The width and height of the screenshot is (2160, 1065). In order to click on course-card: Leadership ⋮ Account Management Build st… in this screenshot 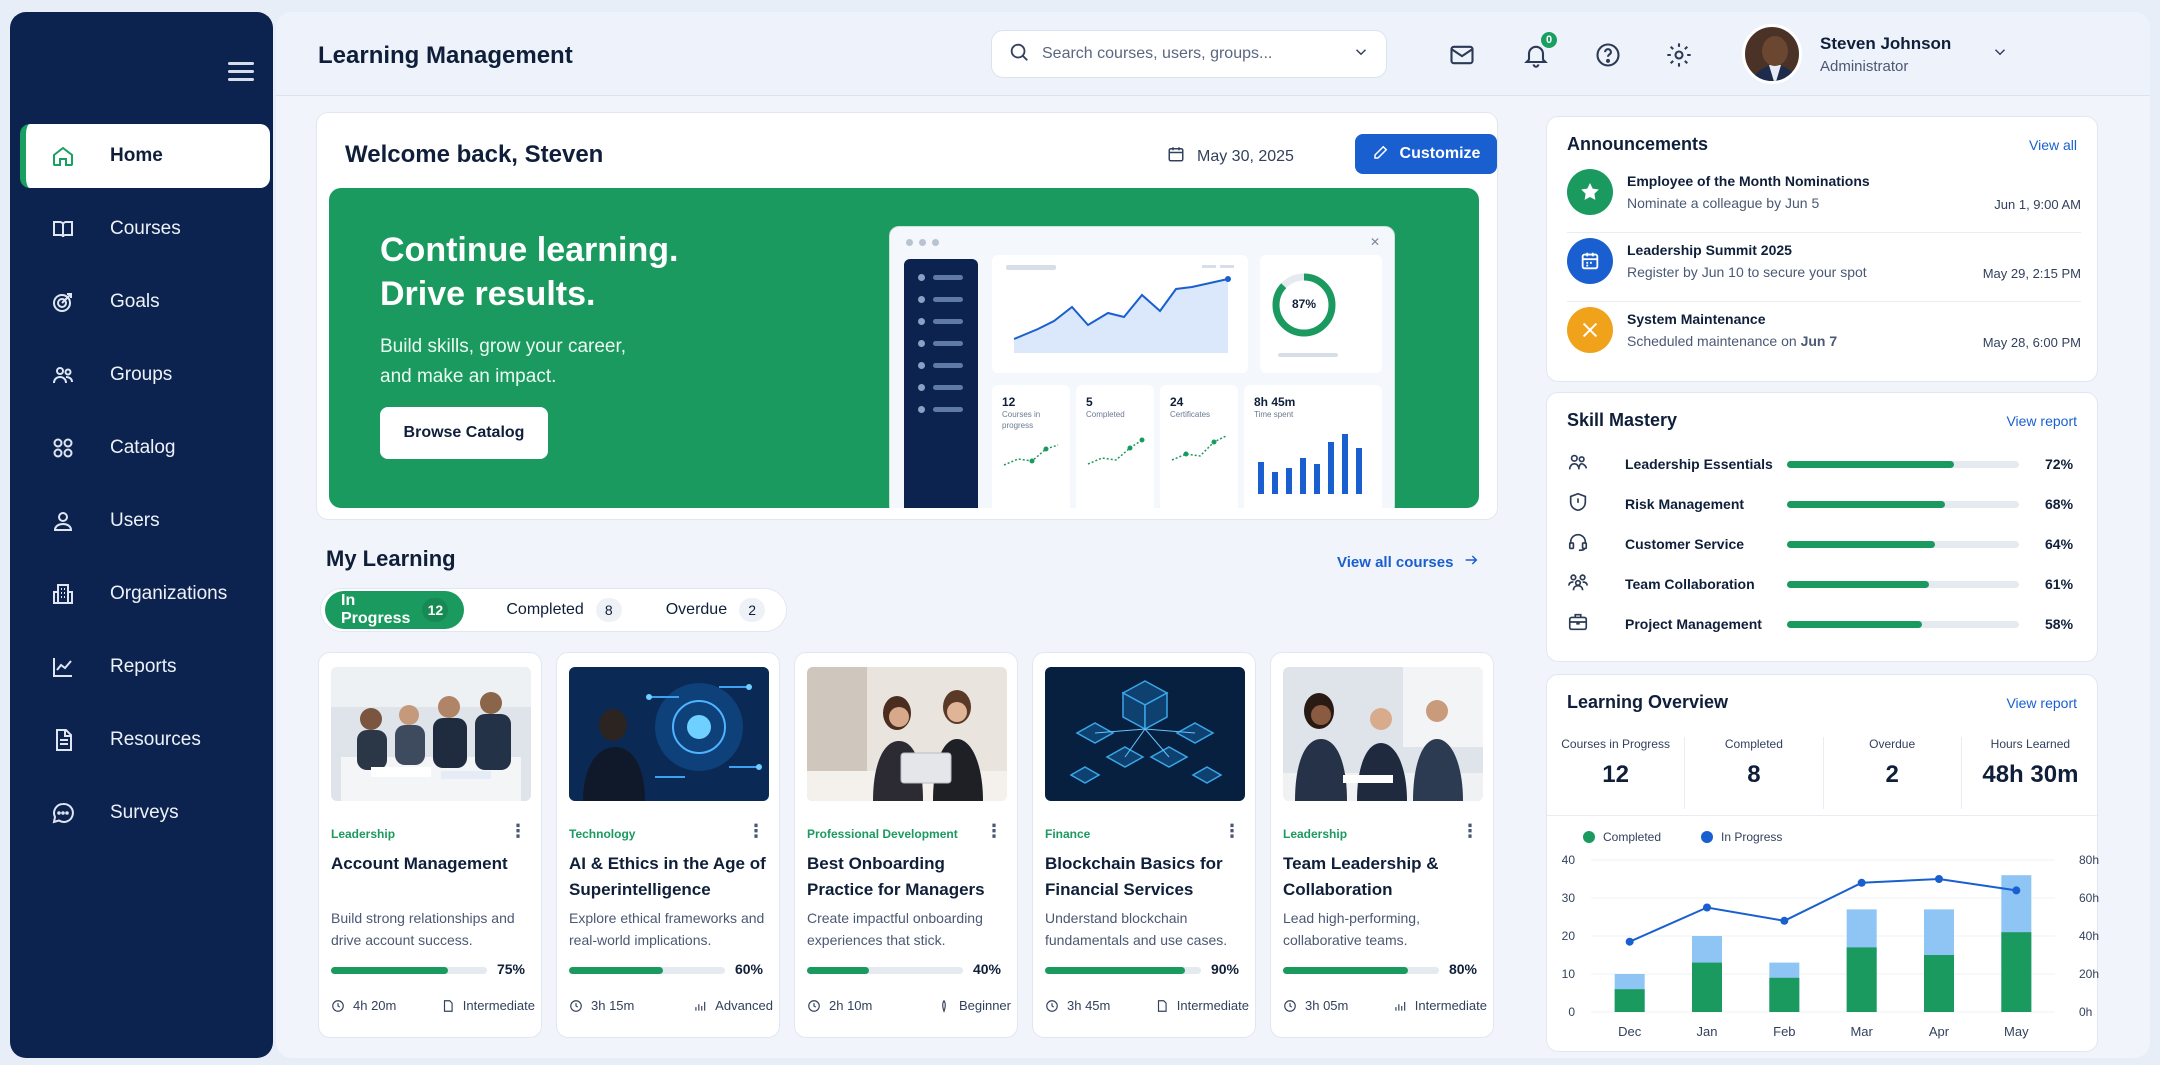, I will do `click(430, 845)`.